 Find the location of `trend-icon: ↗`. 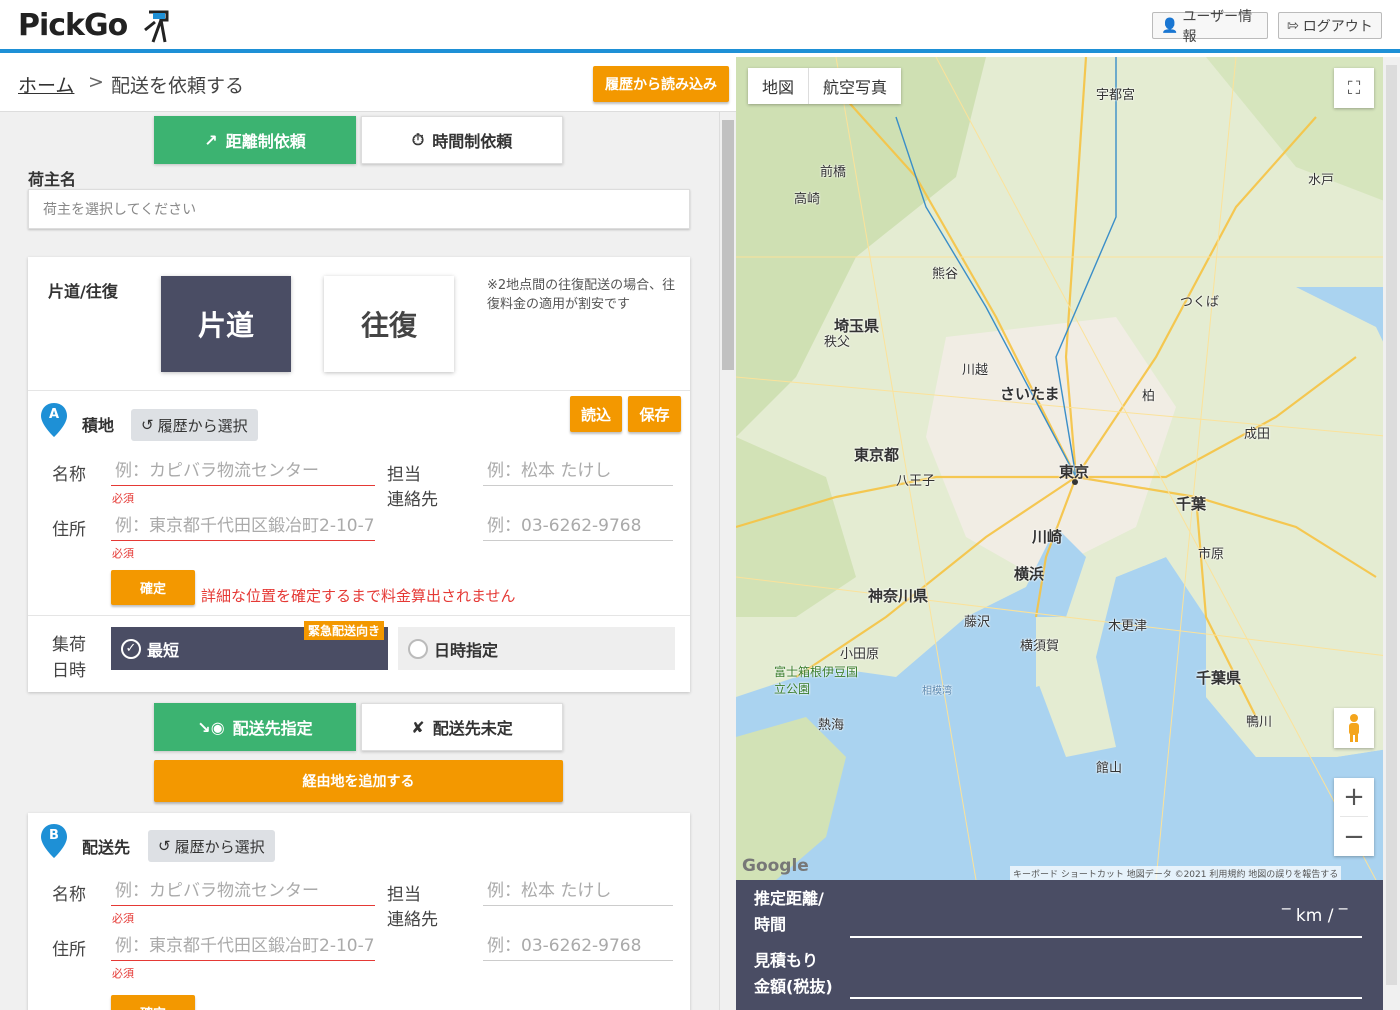

trend-icon: ↗ is located at coordinates (211, 140).